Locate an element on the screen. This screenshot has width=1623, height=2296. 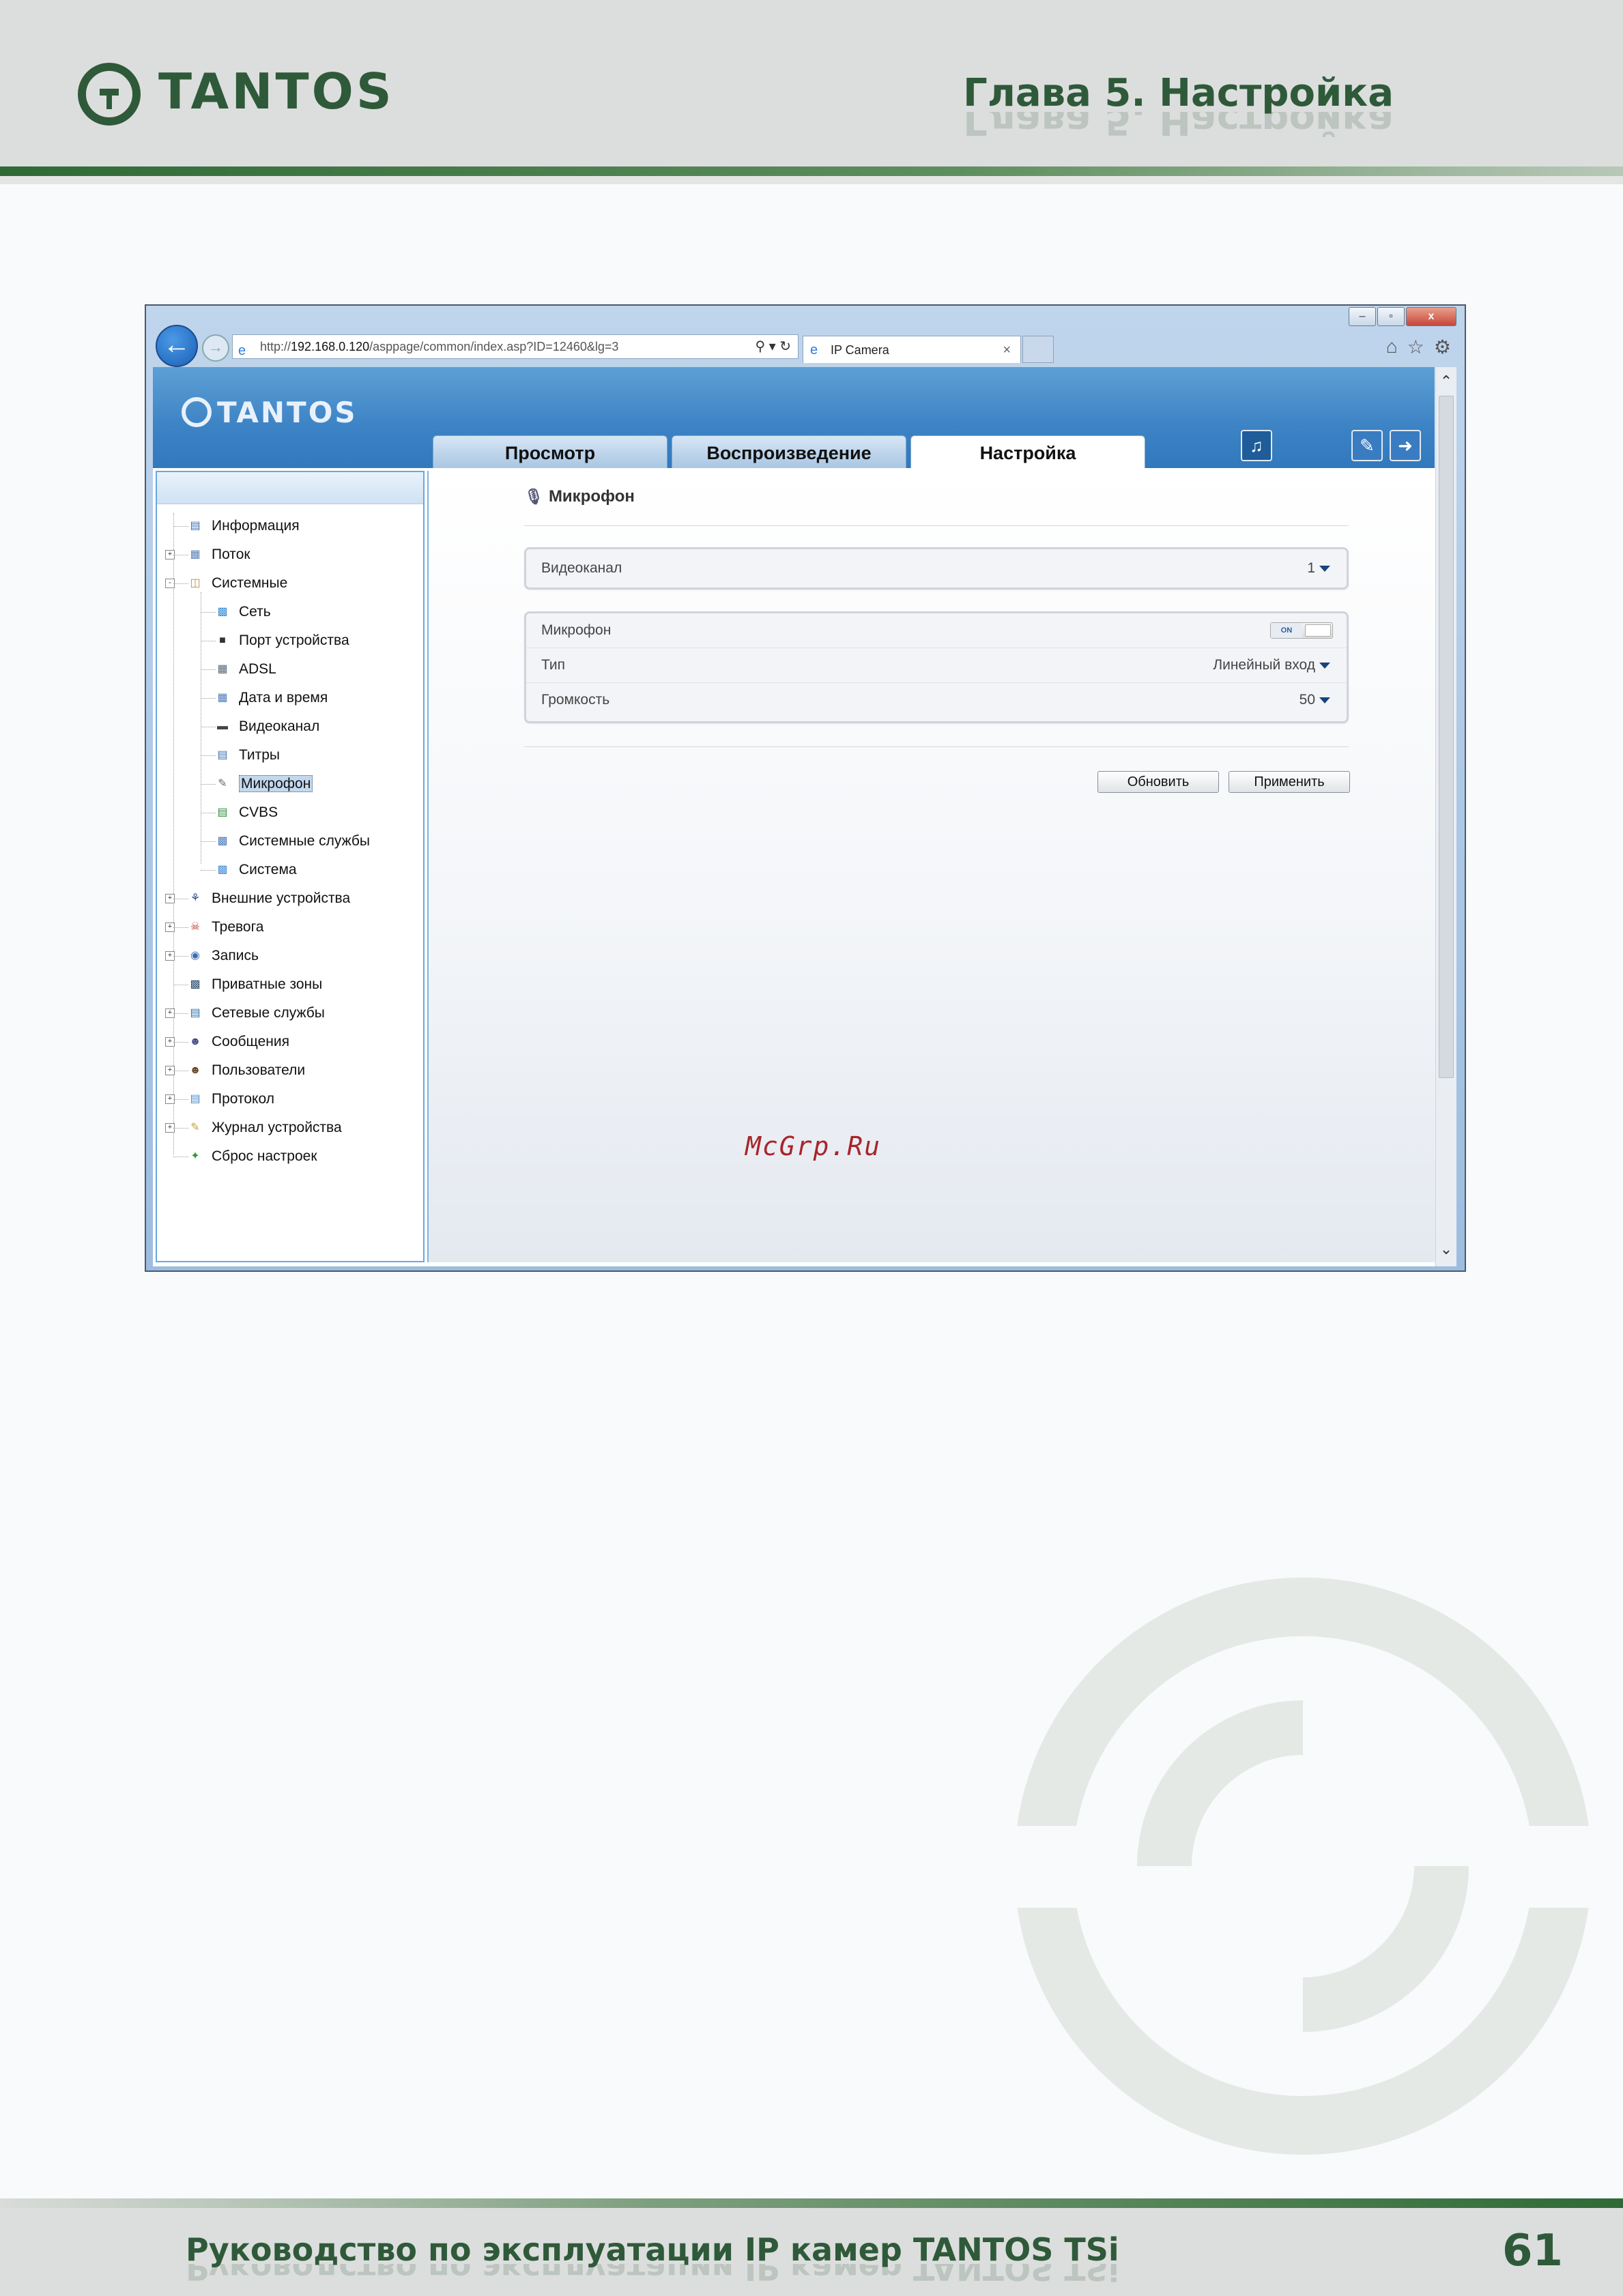
sidebar-item-label: Журнал устройства is located at coordinates (277, 1127).